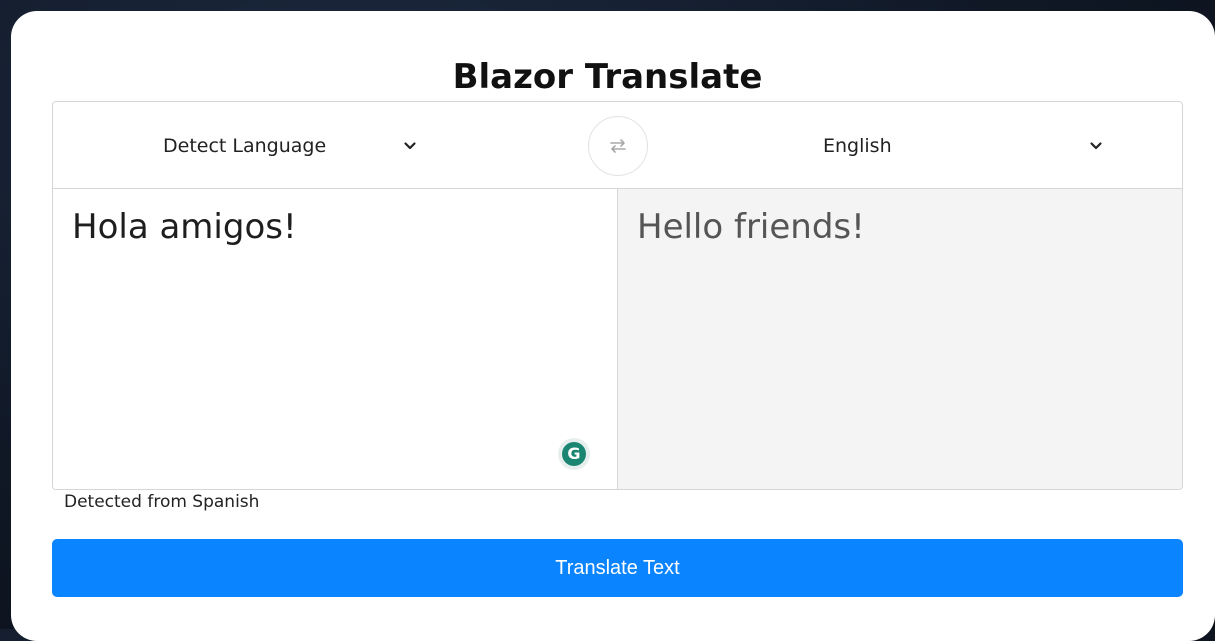  I want to click on target-language-label: English, so click(857, 146).